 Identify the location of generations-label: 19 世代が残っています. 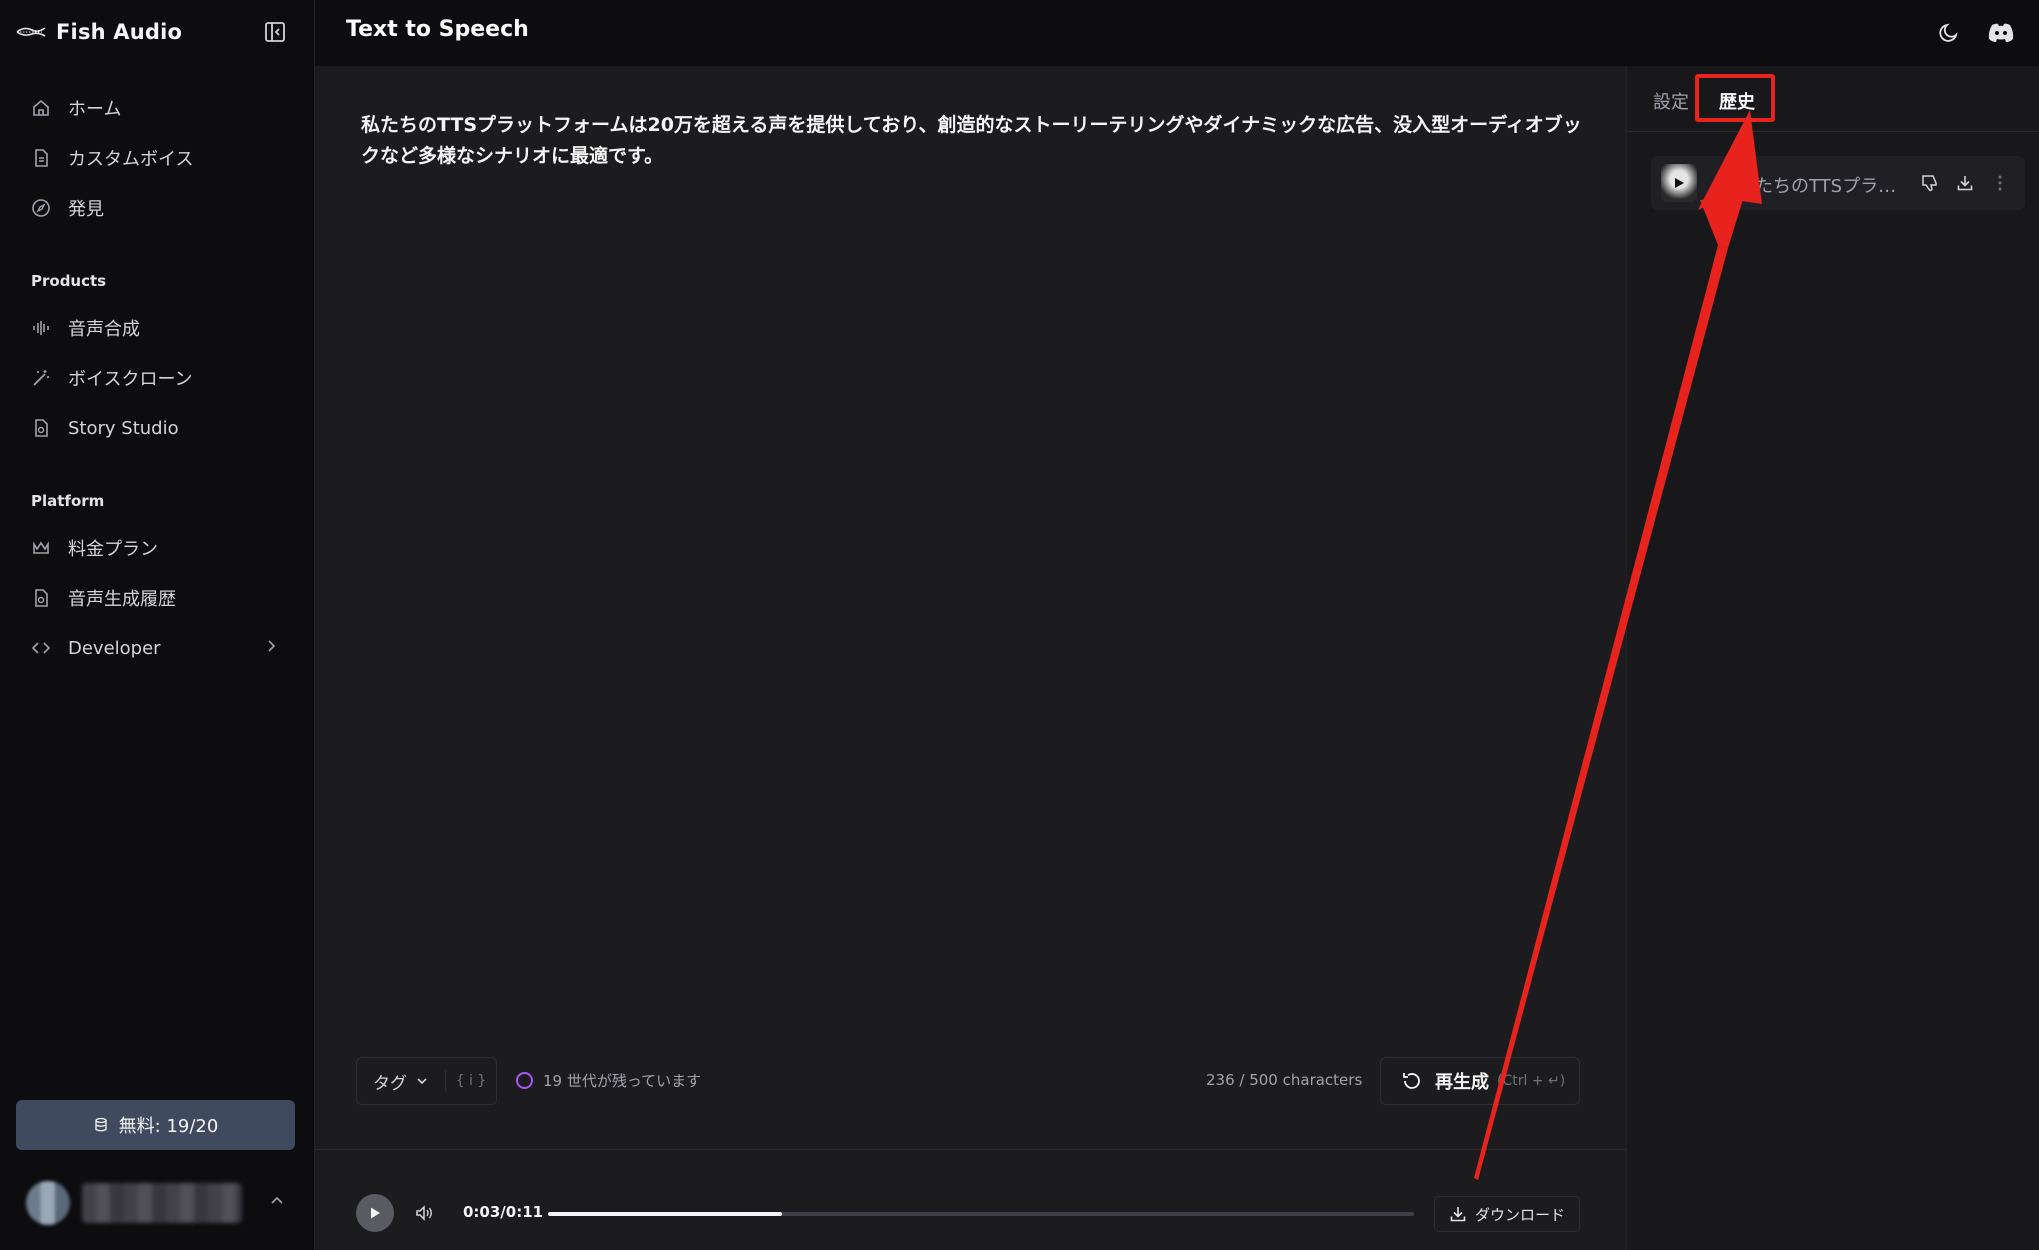
(622, 1081).